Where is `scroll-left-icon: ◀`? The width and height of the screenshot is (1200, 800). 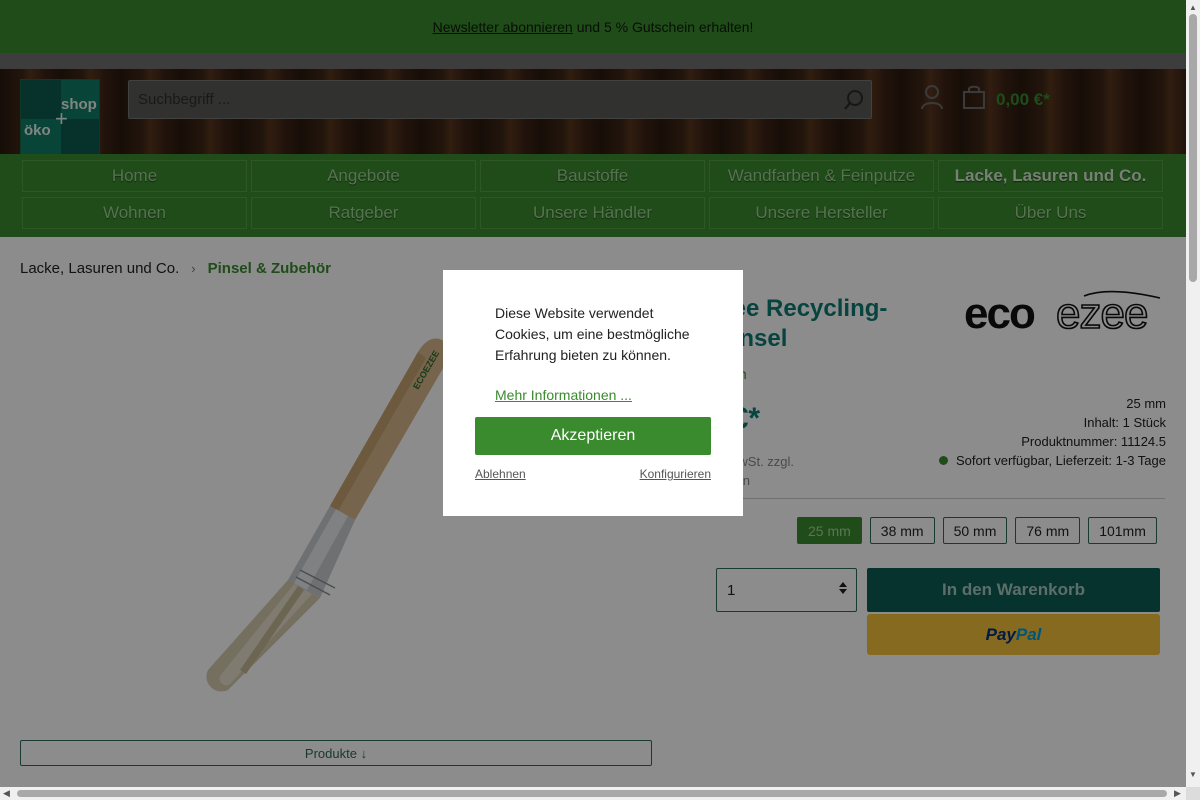 scroll-left-icon: ◀ is located at coordinates (6, 793).